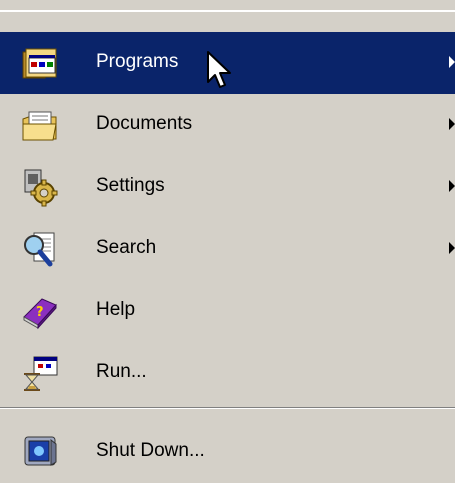 Image resolution: width=455 pixels, height=483 pixels. What do you see at coordinates (40, 125) in the screenshot?
I see `documents-folder-icon` at bounding box center [40, 125].